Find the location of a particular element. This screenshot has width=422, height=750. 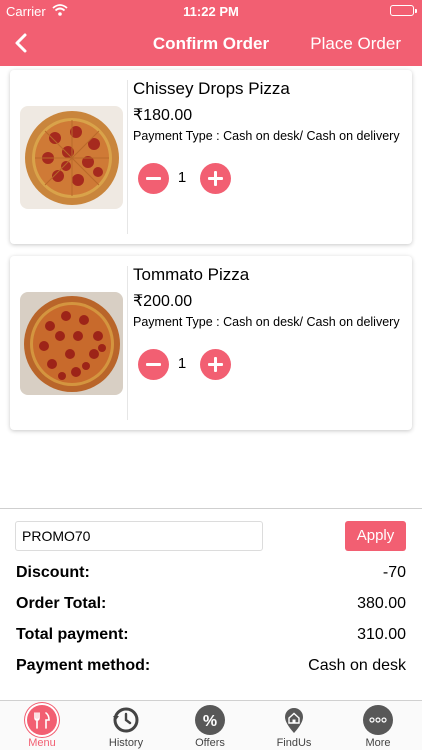

item-price: ₹200.00 is located at coordinates (163, 301).